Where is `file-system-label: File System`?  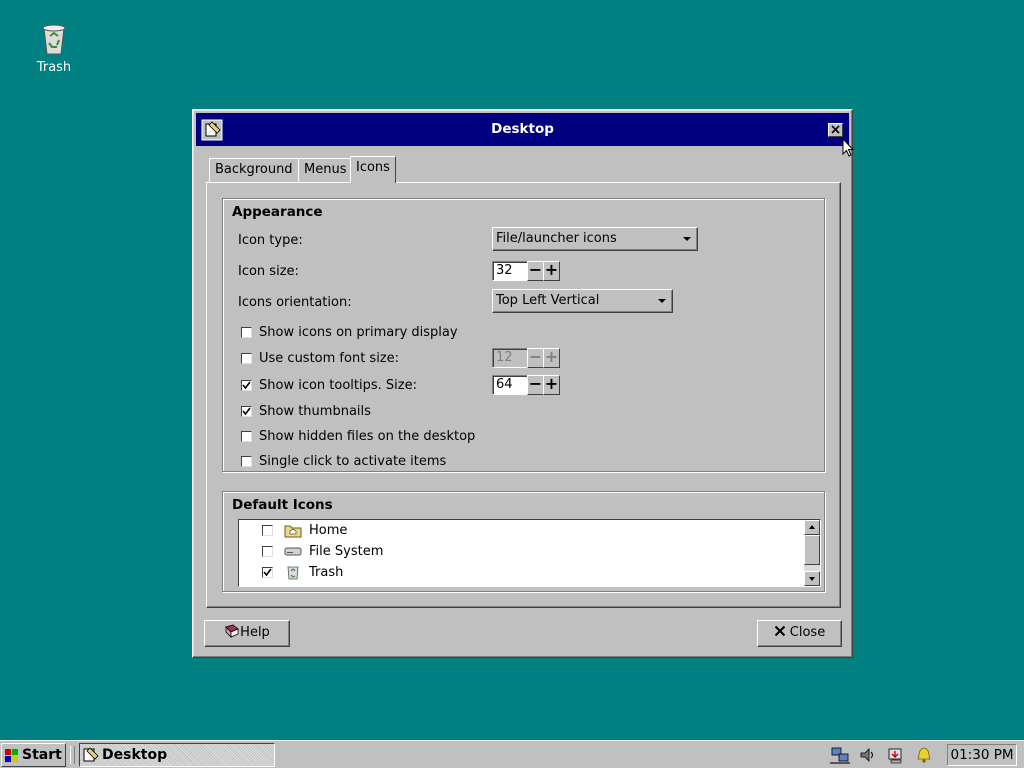 file-system-label: File System is located at coordinates (346, 551).